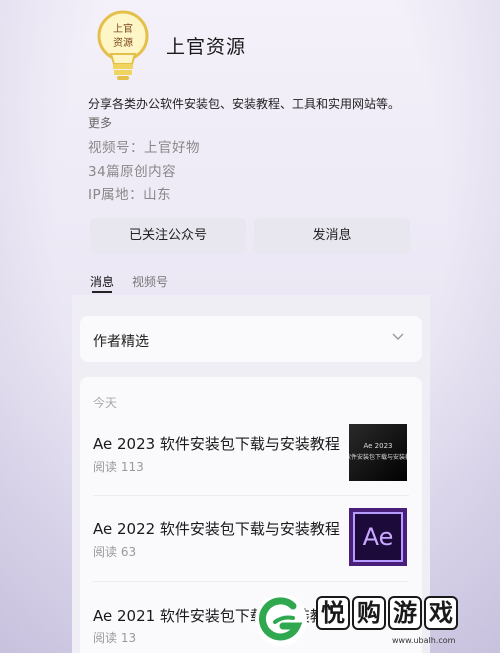  I want to click on article-thumbnail: Ae, so click(378, 537).